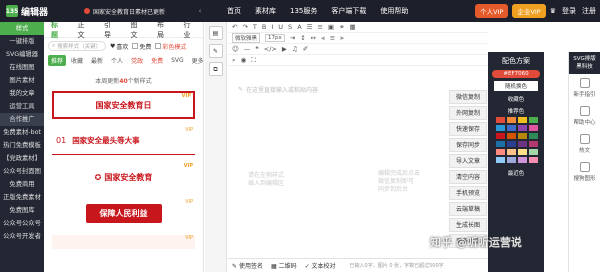  I want to click on code-icon: </>, so click(270, 49).